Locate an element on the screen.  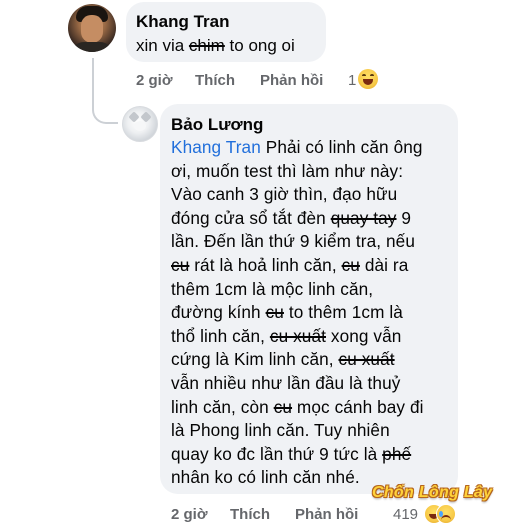
reply-line: vẫn nhiều như lần đầu là thuỷ is located at coordinates (311, 384).